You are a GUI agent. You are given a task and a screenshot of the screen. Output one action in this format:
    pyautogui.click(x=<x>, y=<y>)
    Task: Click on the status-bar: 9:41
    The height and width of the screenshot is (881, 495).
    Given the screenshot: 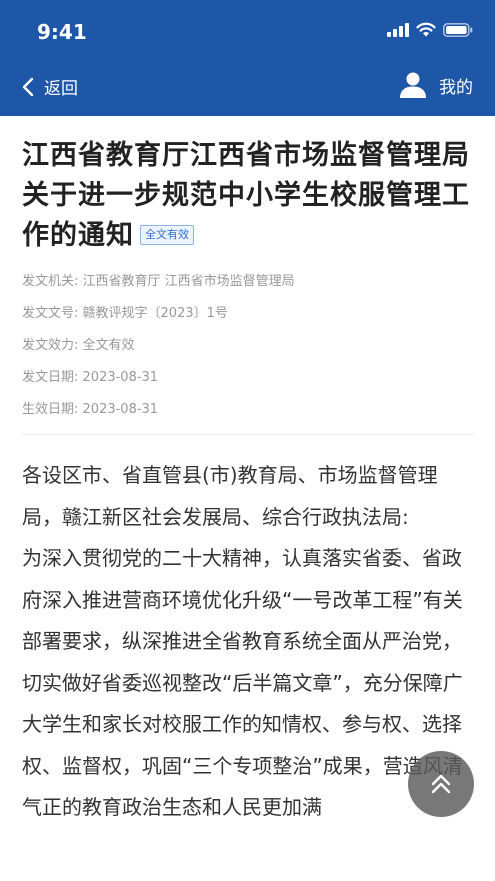 What is the action you would take?
    pyautogui.click(x=247, y=31)
    